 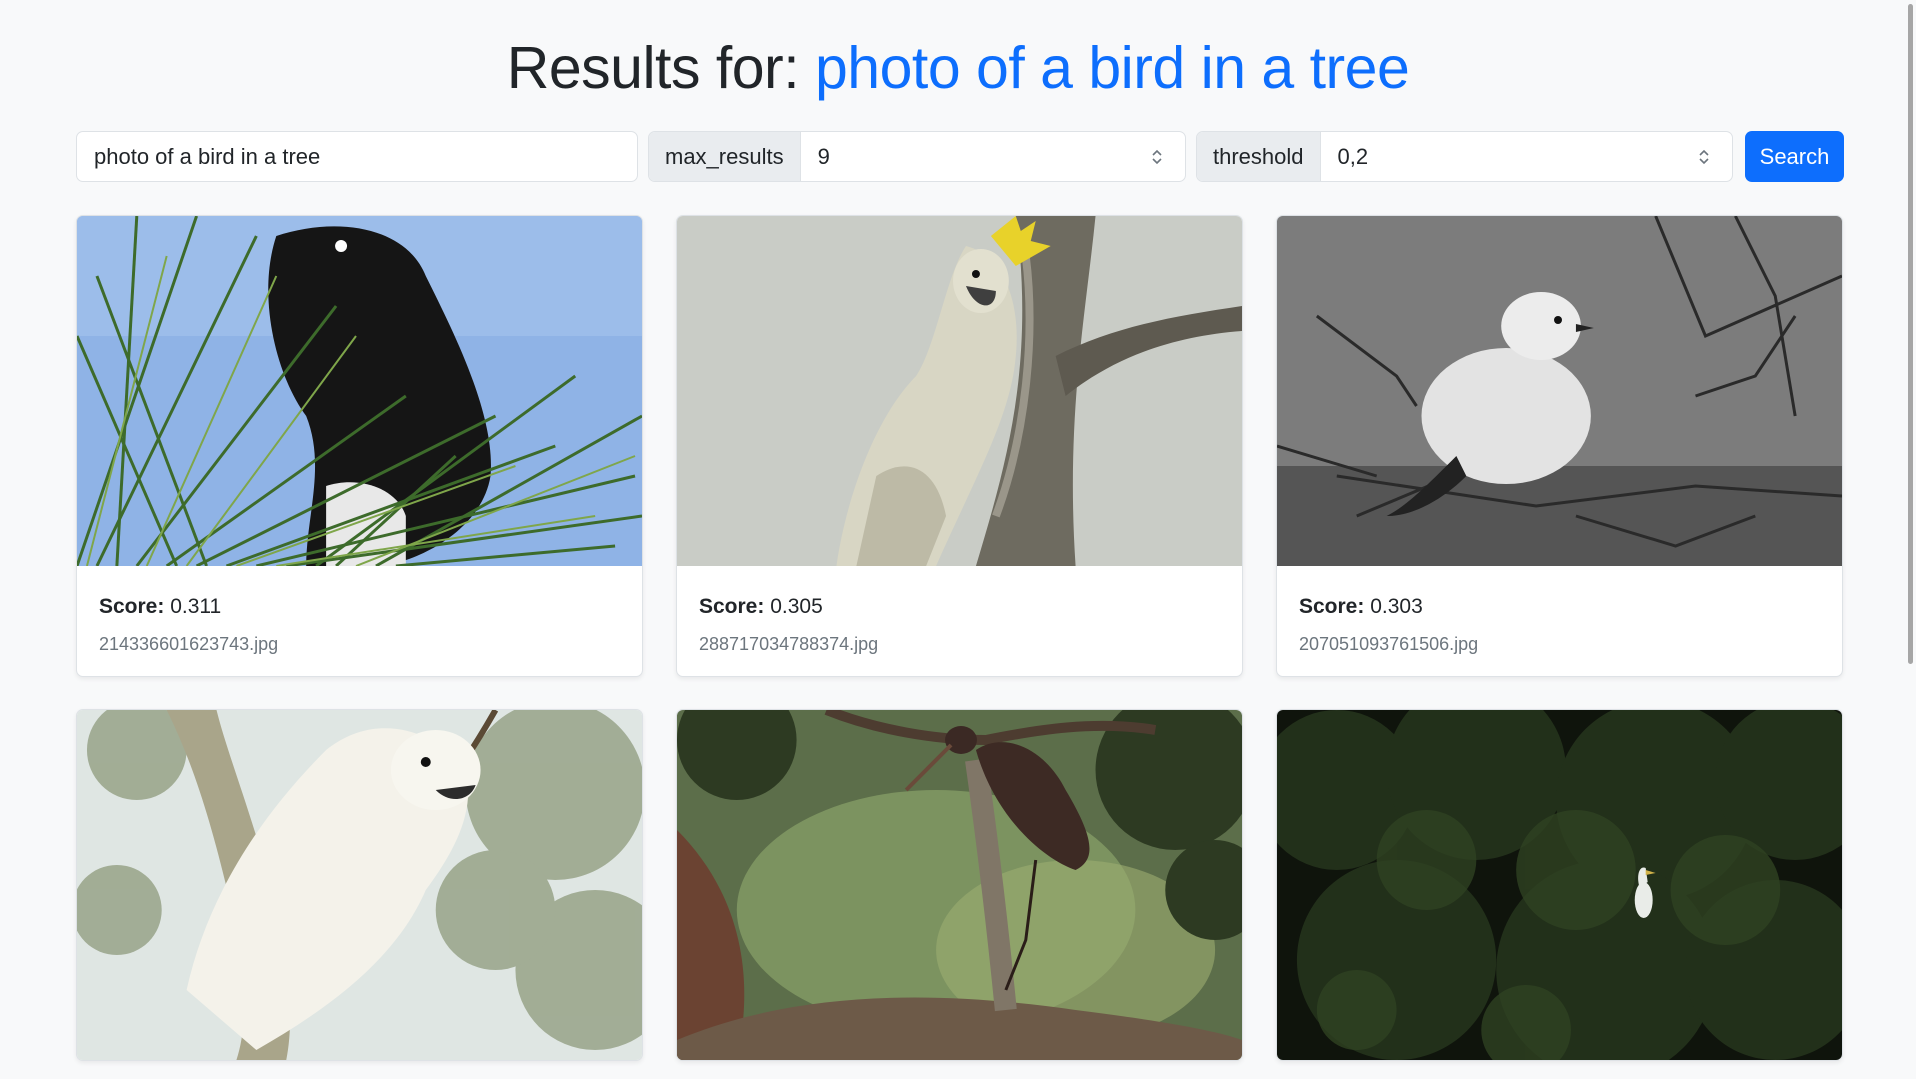 I want to click on max-results-input, so click(x=972, y=156).